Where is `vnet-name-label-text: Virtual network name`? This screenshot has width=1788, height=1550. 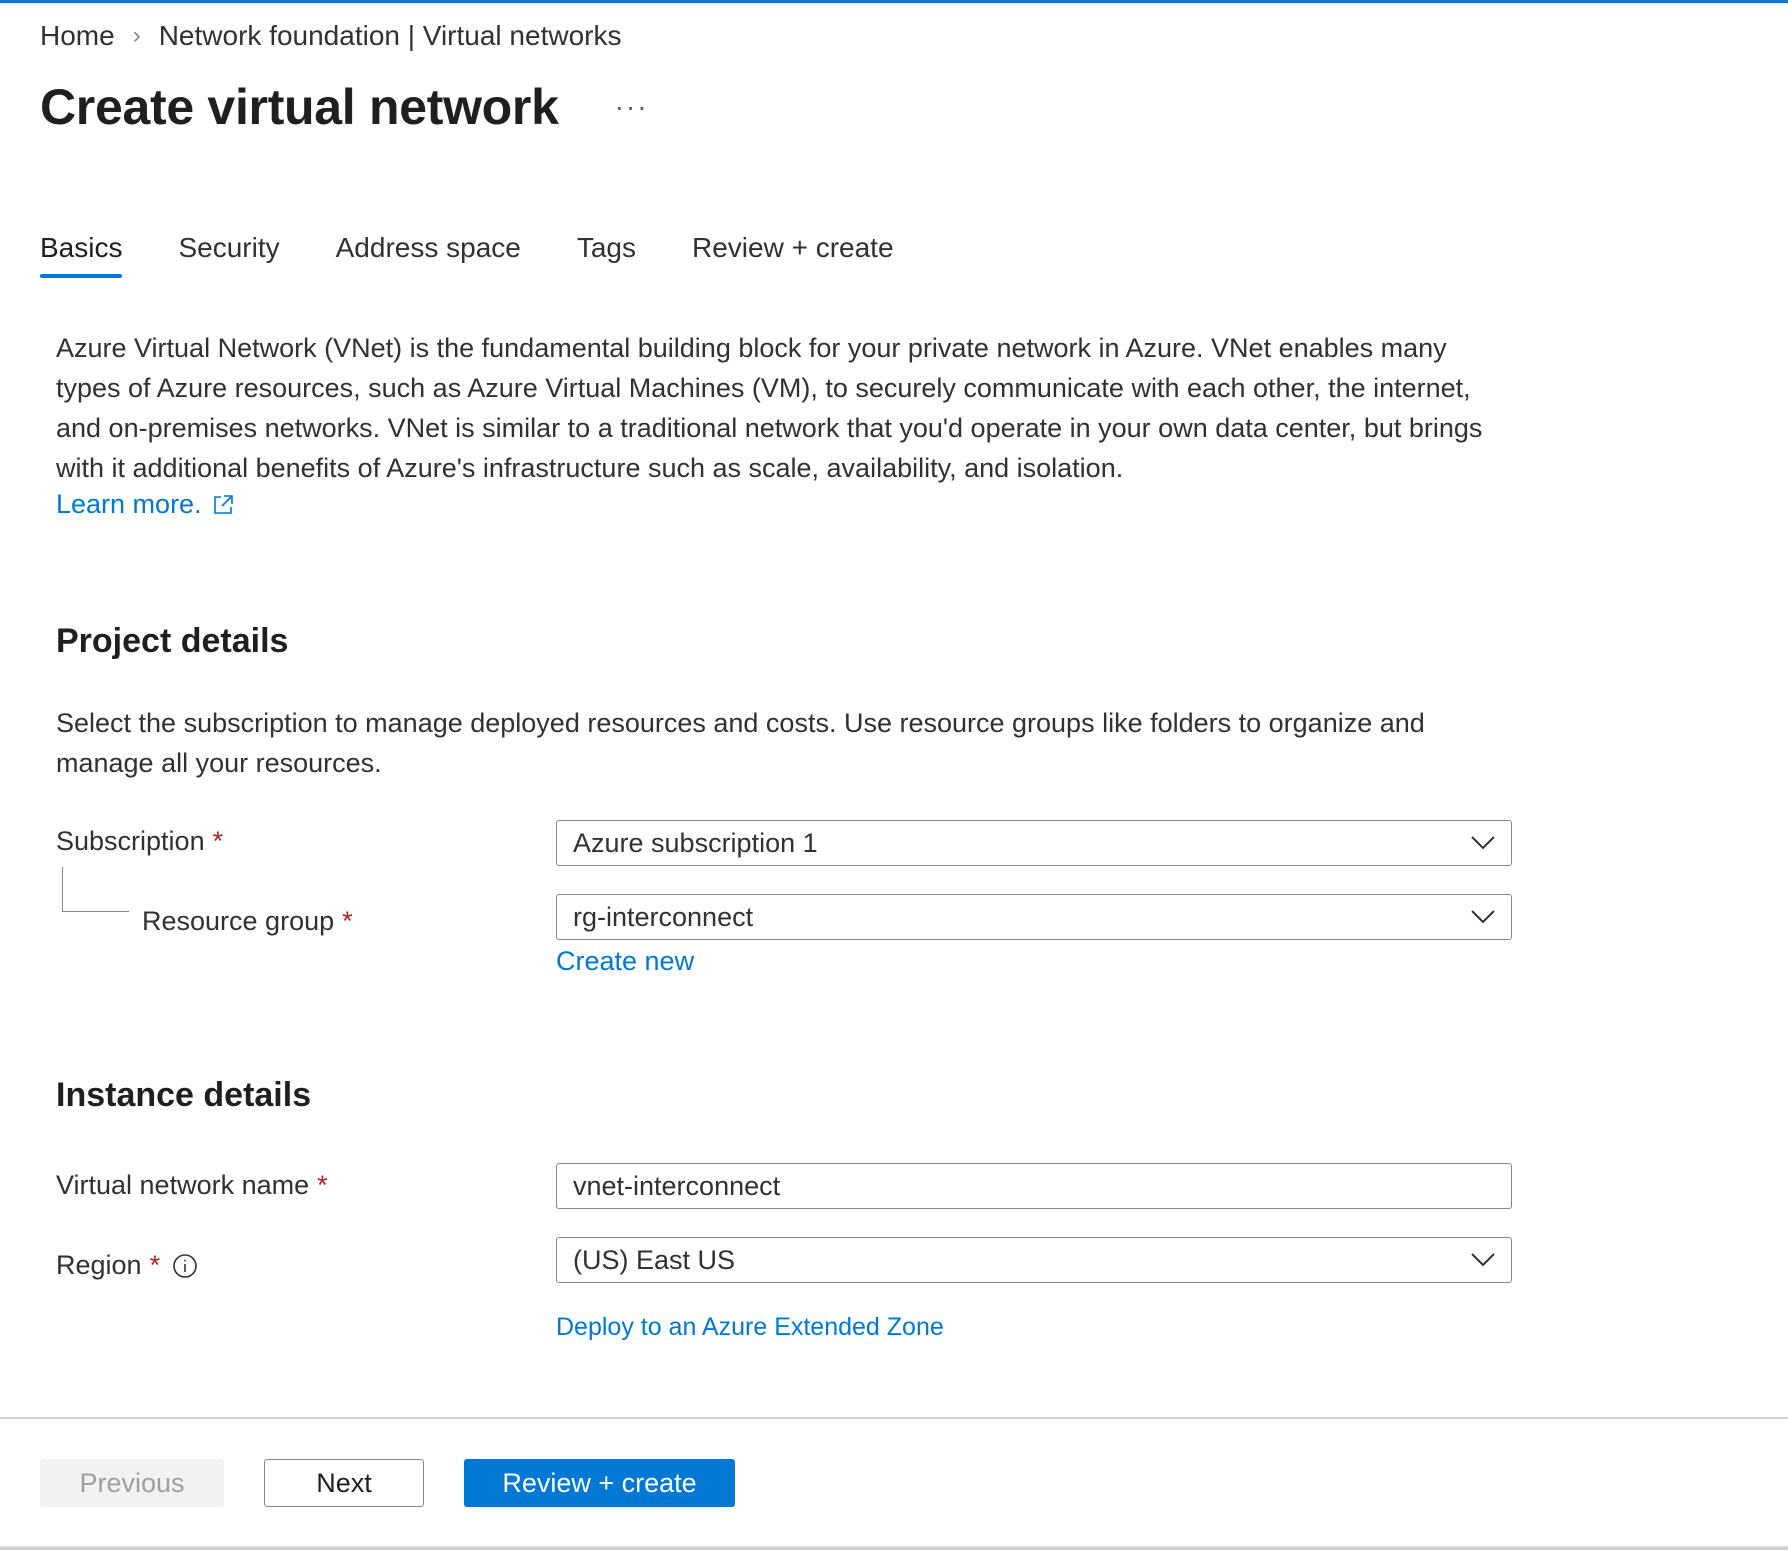 vnet-name-label-text: Virtual network name is located at coordinates (183, 1185).